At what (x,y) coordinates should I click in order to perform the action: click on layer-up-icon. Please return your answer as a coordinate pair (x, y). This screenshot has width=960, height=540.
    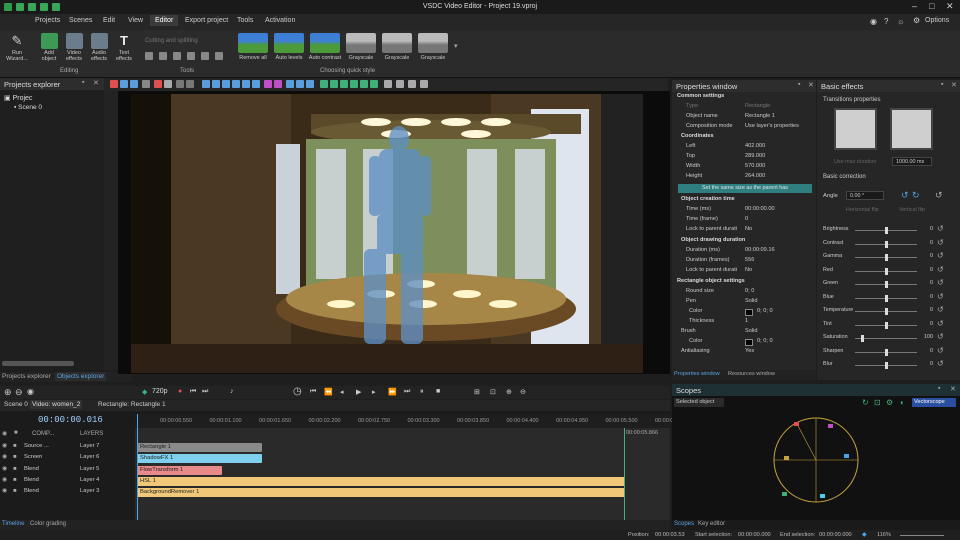
    Looking at the image, I should click on (364, 84).